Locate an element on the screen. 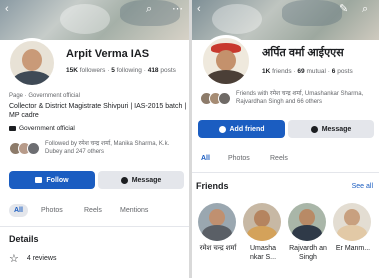 The height and width of the screenshot is (278, 379). tab-mentions: Mentions is located at coordinates (134, 210).